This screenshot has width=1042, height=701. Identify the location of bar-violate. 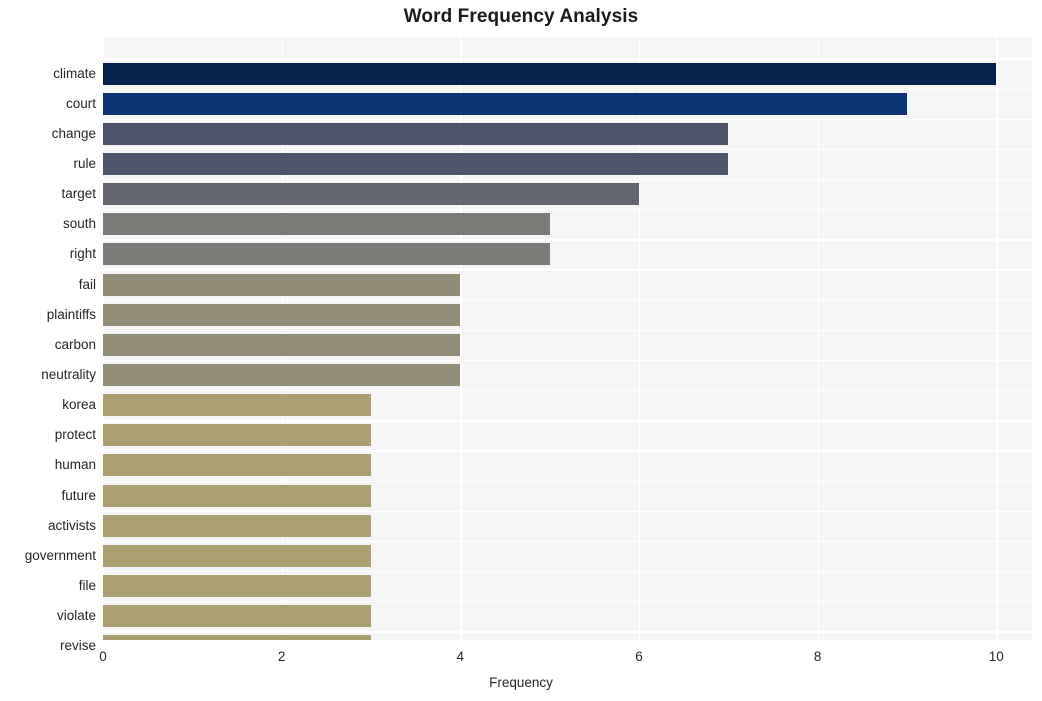
(237, 616).